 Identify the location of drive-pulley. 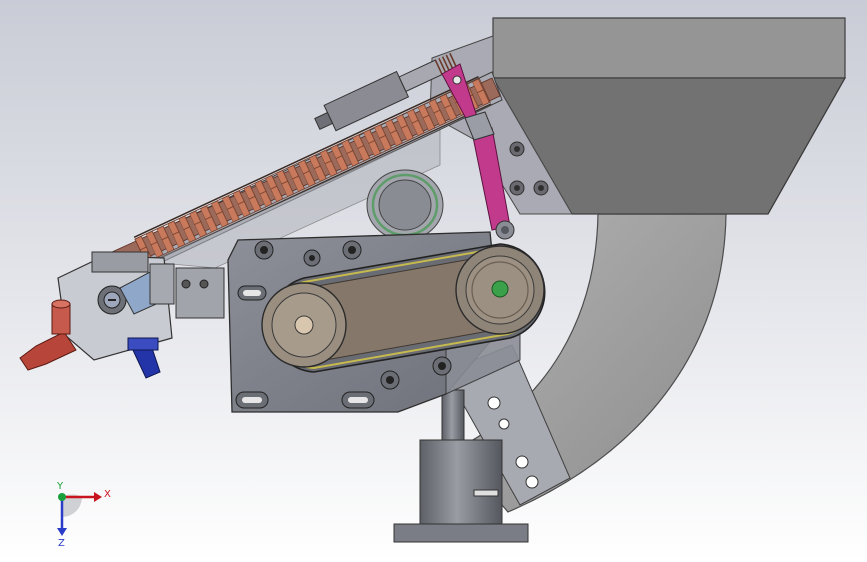
(500, 290).